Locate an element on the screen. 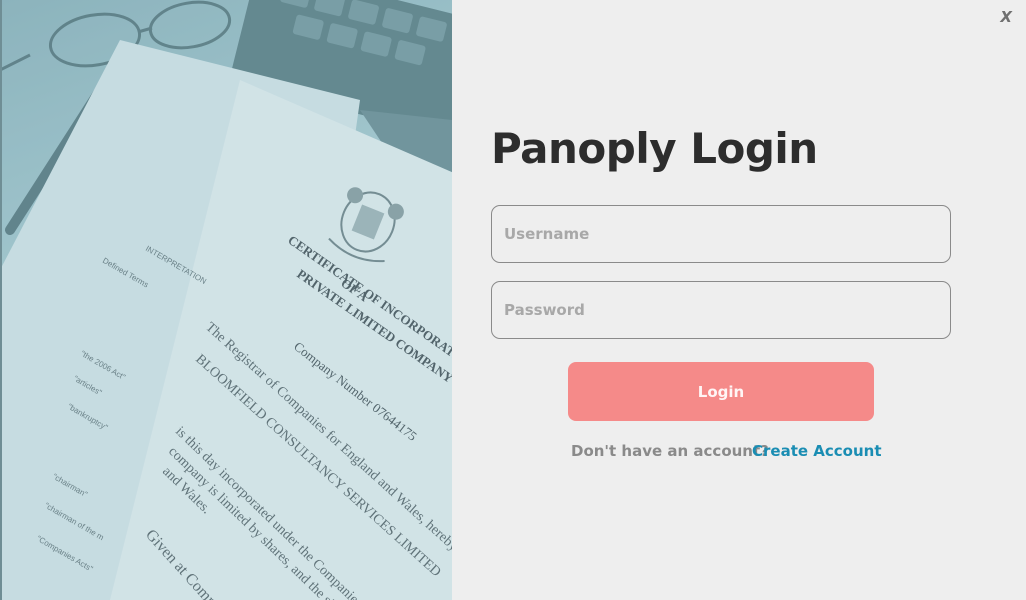 The height and width of the screenshot is (600, 1026). window-edge is located at coordinates (1, 300).